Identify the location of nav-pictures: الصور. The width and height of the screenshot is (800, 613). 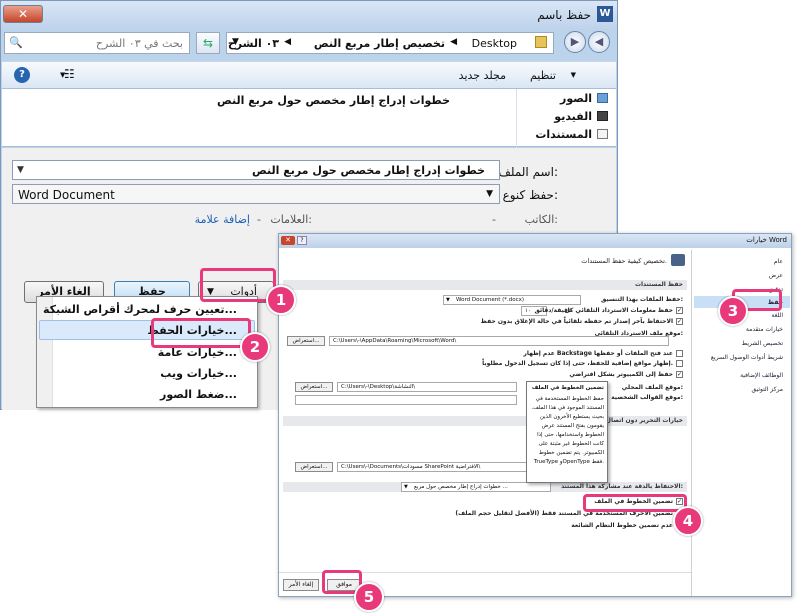
(576, 98).